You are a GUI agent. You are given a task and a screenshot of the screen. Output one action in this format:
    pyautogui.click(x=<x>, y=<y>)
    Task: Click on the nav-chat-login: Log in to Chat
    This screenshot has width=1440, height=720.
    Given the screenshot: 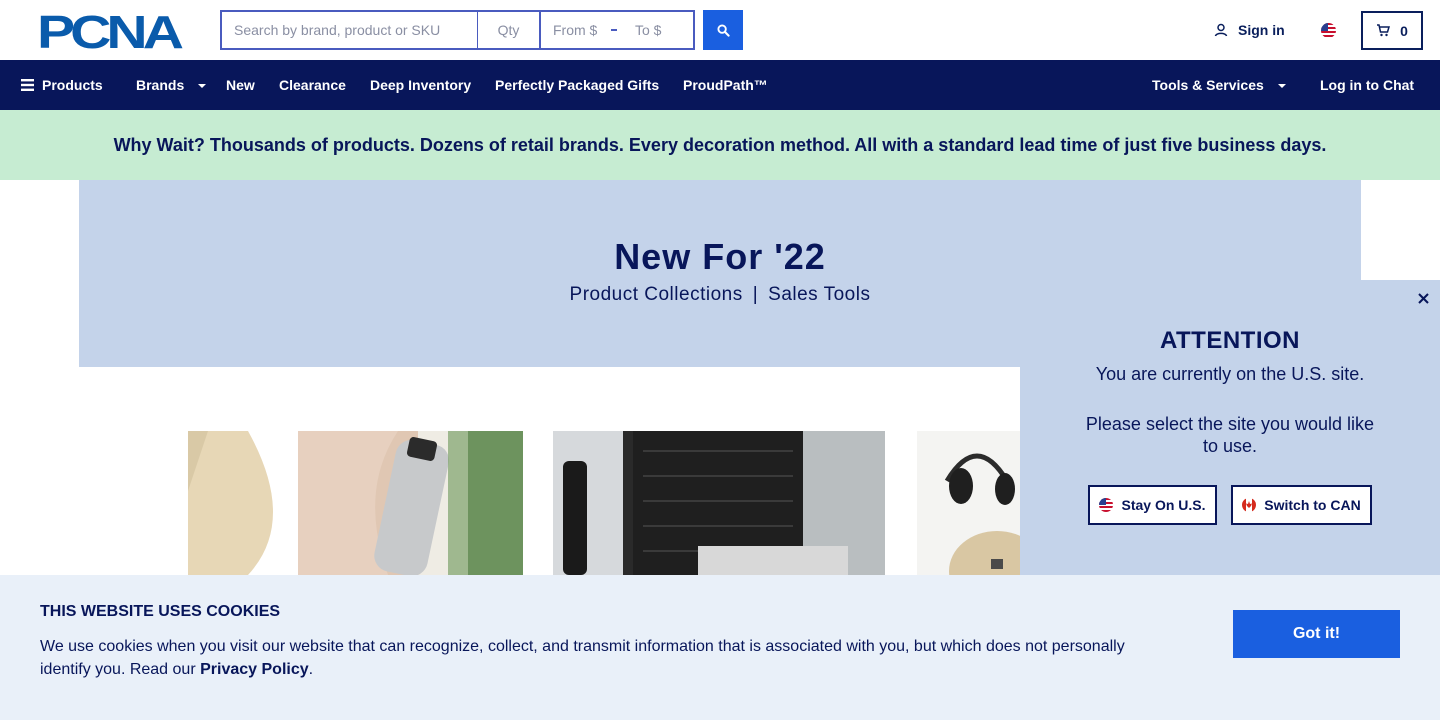 What is the action you would take?
    pyautogui.click(x=1367, y=85)
    